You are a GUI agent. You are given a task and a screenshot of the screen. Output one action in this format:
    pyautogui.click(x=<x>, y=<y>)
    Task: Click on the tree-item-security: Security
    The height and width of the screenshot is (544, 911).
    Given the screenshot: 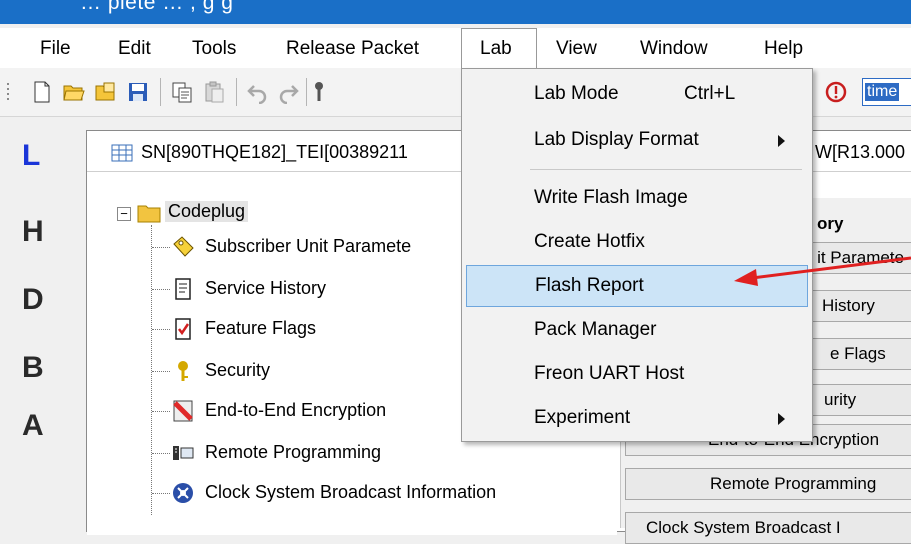 What is the action you would take?
    pyautogui.click(x=321, y=372)
    